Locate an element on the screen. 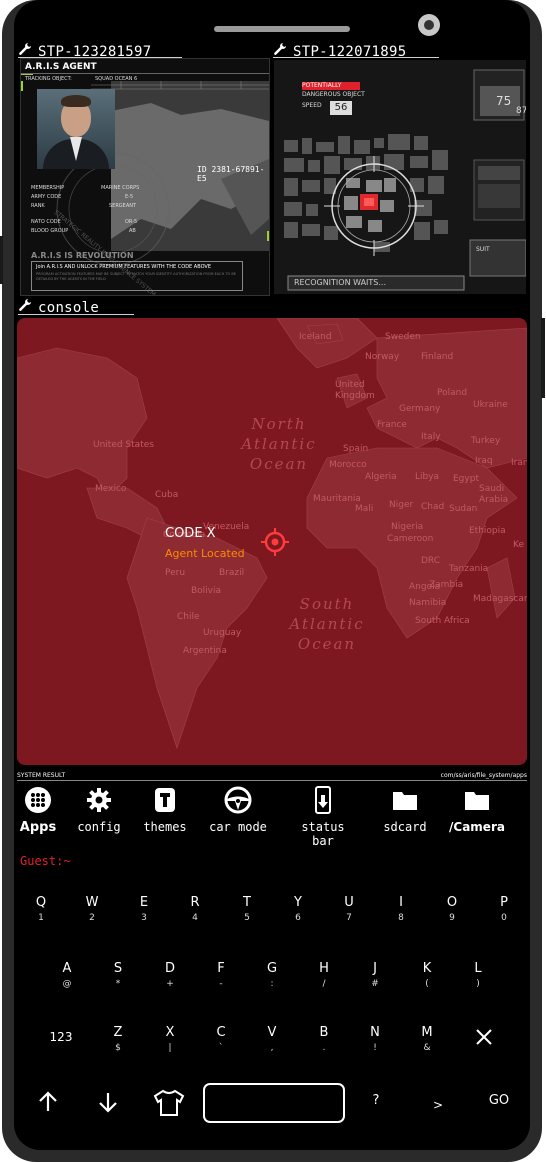  agent-photo is located at coordinates (76, 129).